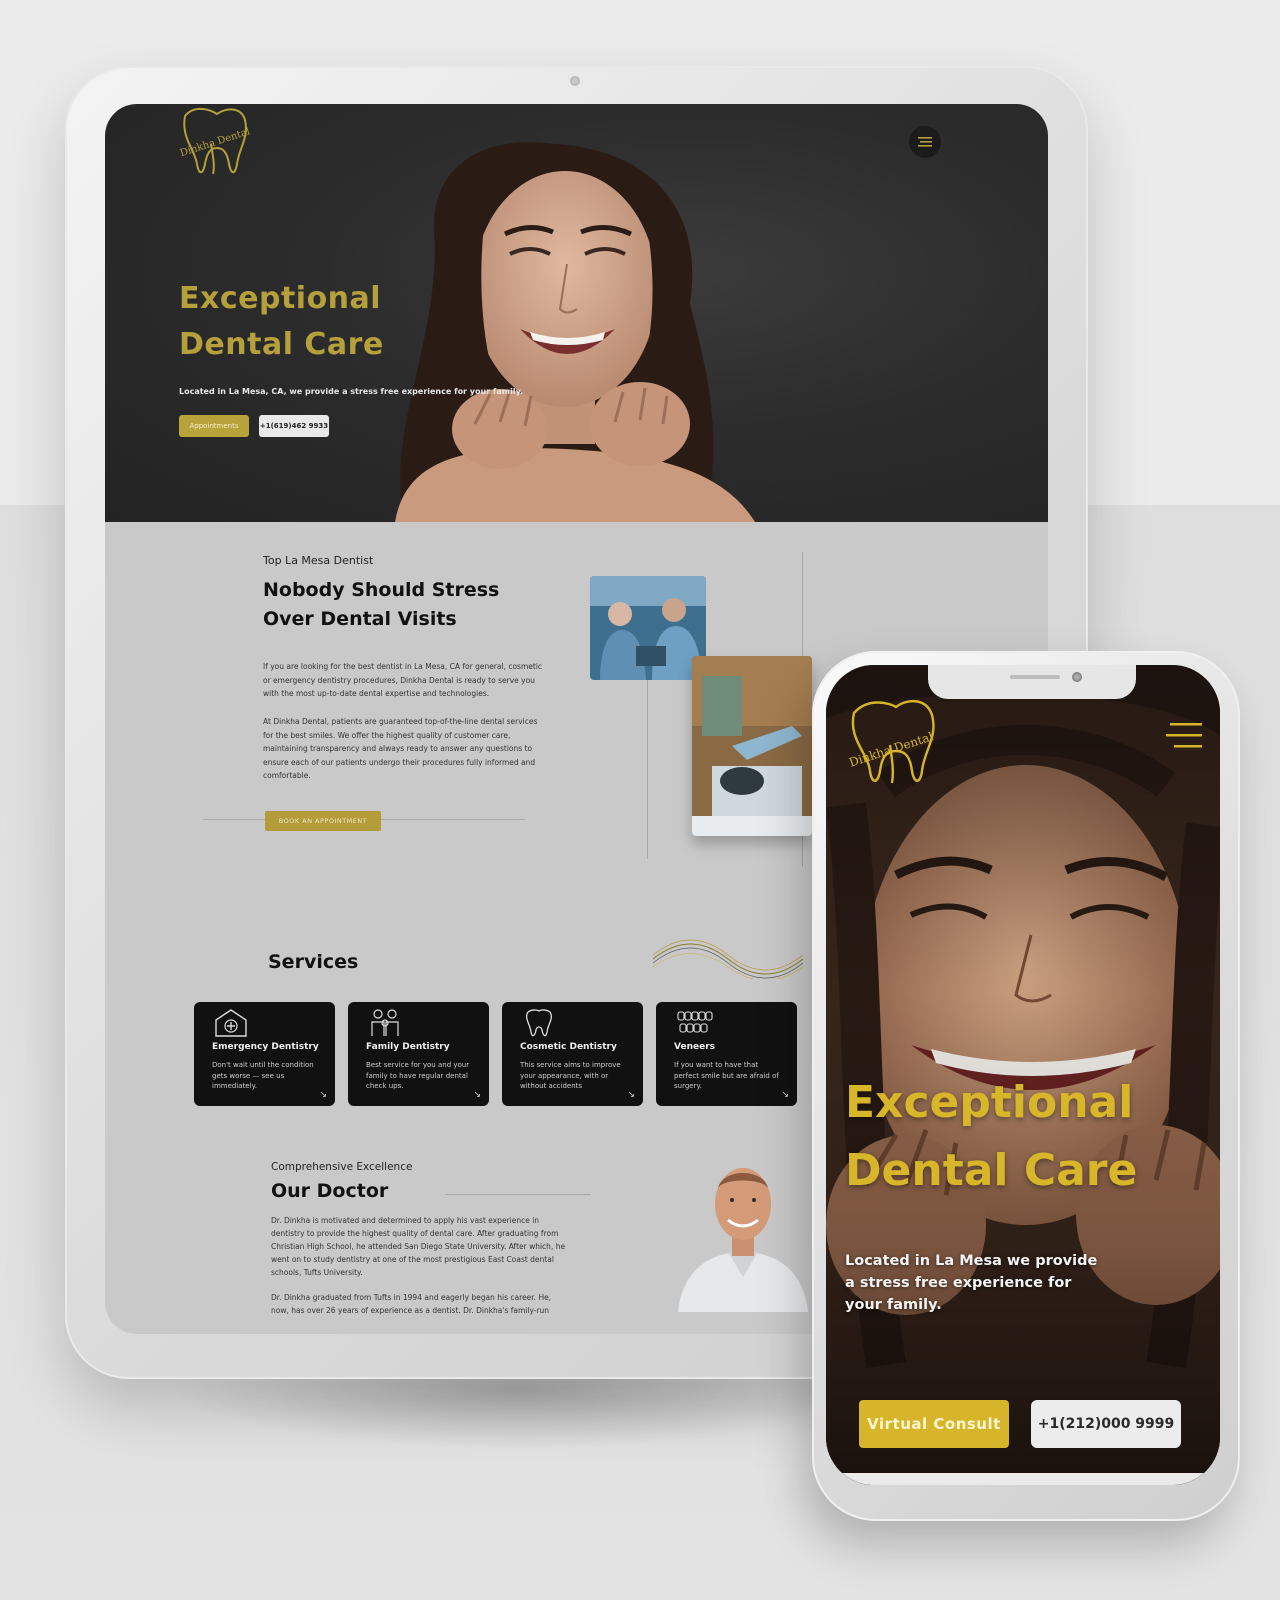 The image size is (1280, 1600). I want to click on about-title-line2: Over Dental Visits, so click(360, 619).